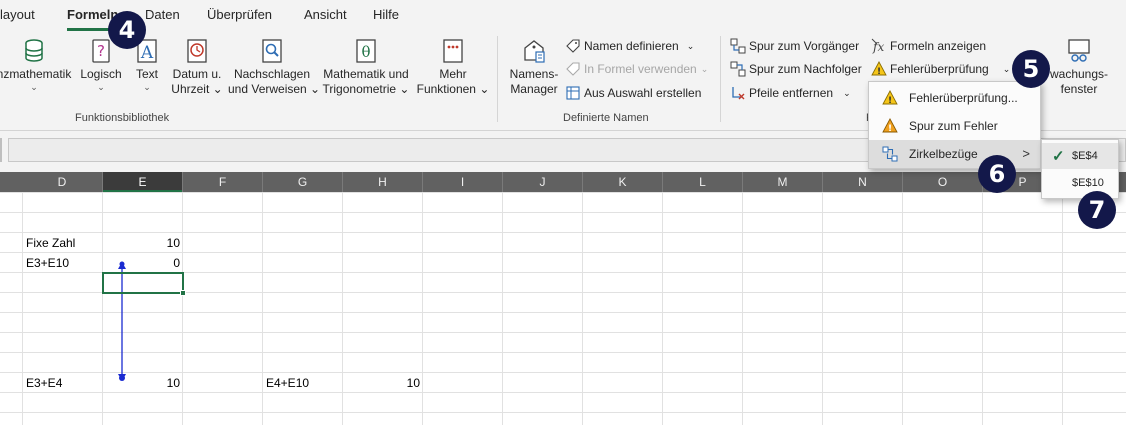 This screenshot has height=425, width=1126. What do you see at coordinates (127, 30) in the screenshot?
I see `step-badge-4: 4` at bounding box center [127, 30].